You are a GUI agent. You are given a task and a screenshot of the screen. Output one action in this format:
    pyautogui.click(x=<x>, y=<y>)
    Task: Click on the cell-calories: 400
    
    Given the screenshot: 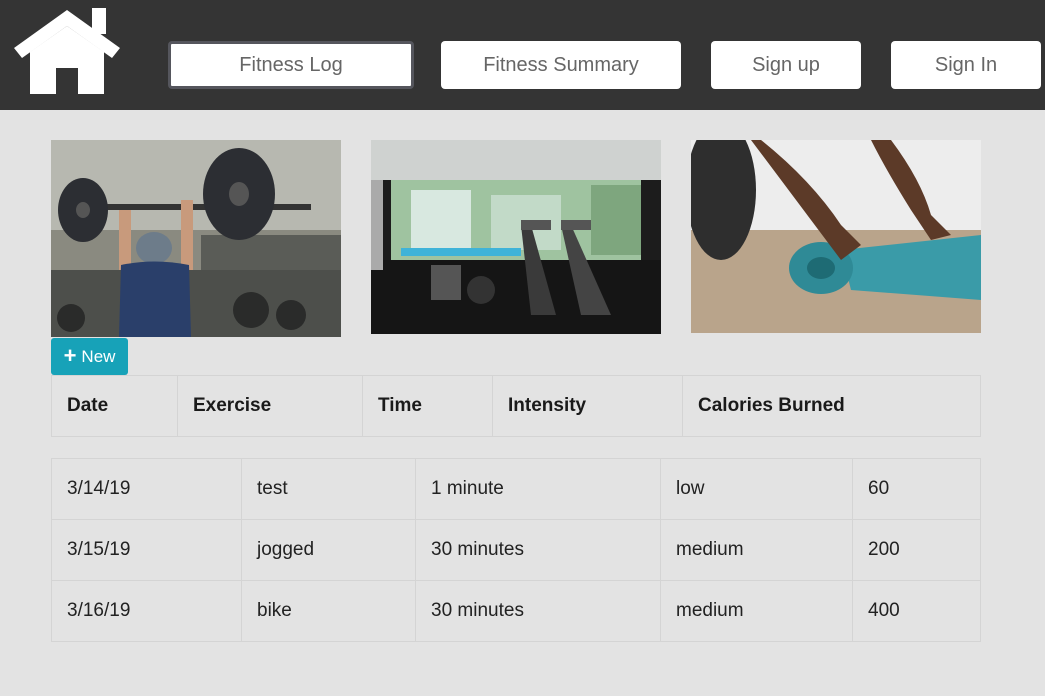 What is the action you would take?
    pyautogui.click(x=916, y=611)
    